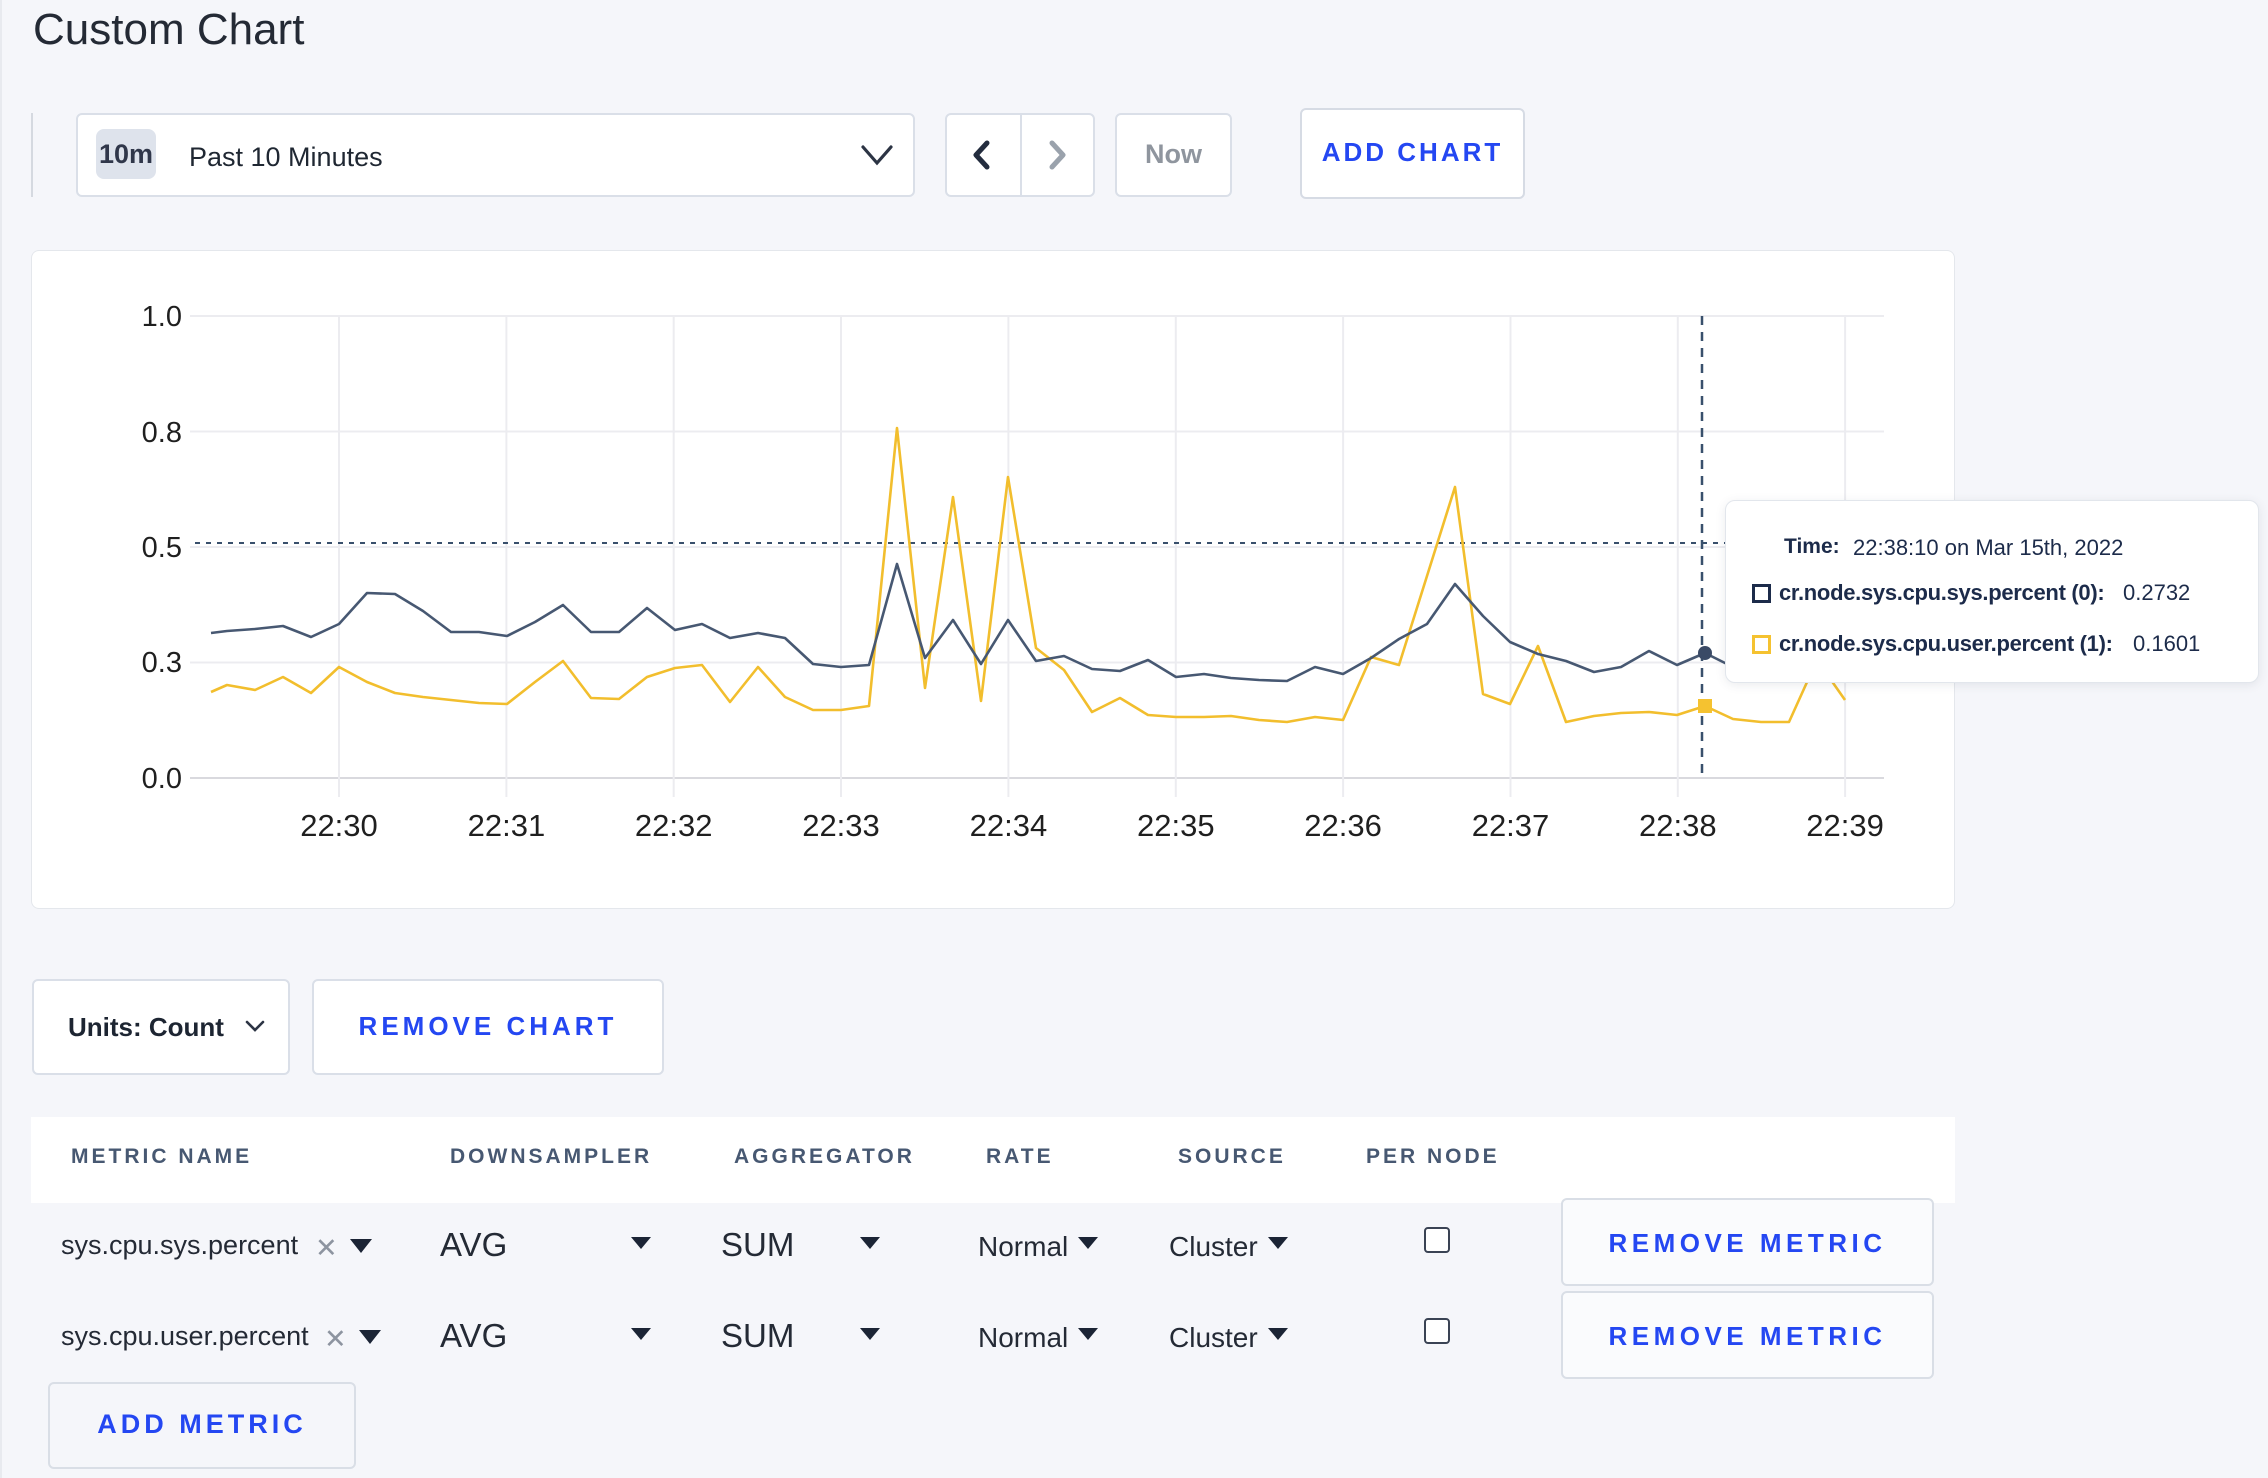 The width and height of the screenshot is (2268, 1478). Describe the element at coordinates (1176, 825) in the screenshot. I see `svg-text: 22:35` at that location.